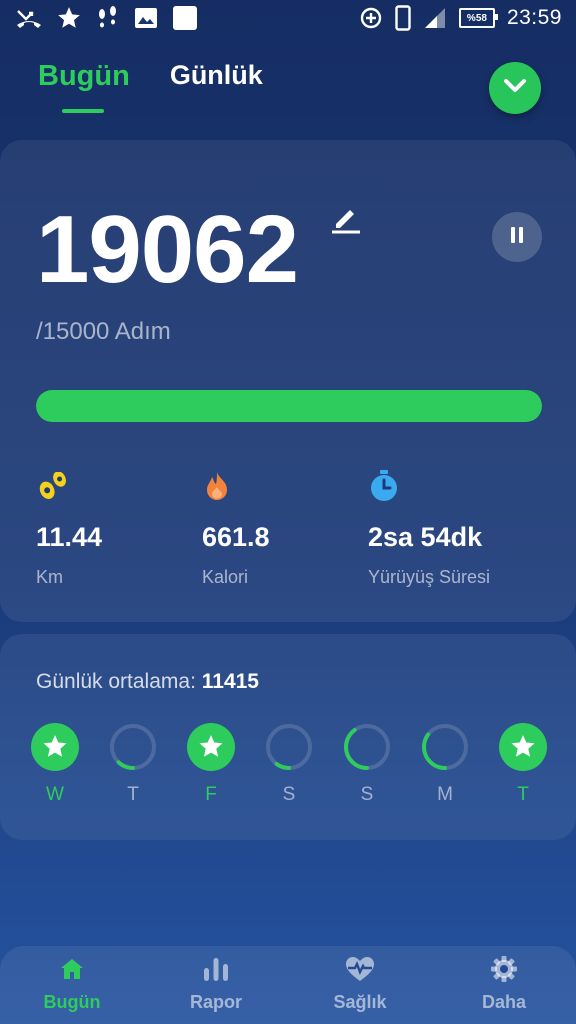 The width and height of the screenshot is (576, 1024). I want to click on image-icon, so click(146, 18).